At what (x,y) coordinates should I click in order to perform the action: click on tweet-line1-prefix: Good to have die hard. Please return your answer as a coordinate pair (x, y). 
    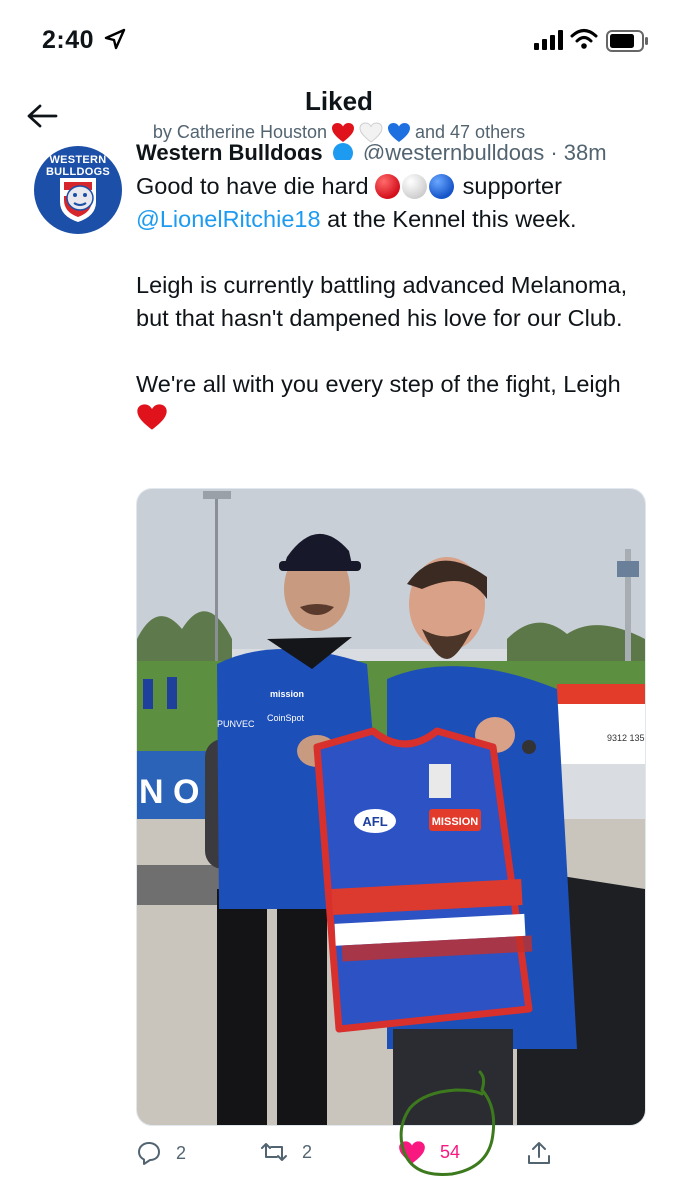
    Looking at the image, I should click on (252, 186).